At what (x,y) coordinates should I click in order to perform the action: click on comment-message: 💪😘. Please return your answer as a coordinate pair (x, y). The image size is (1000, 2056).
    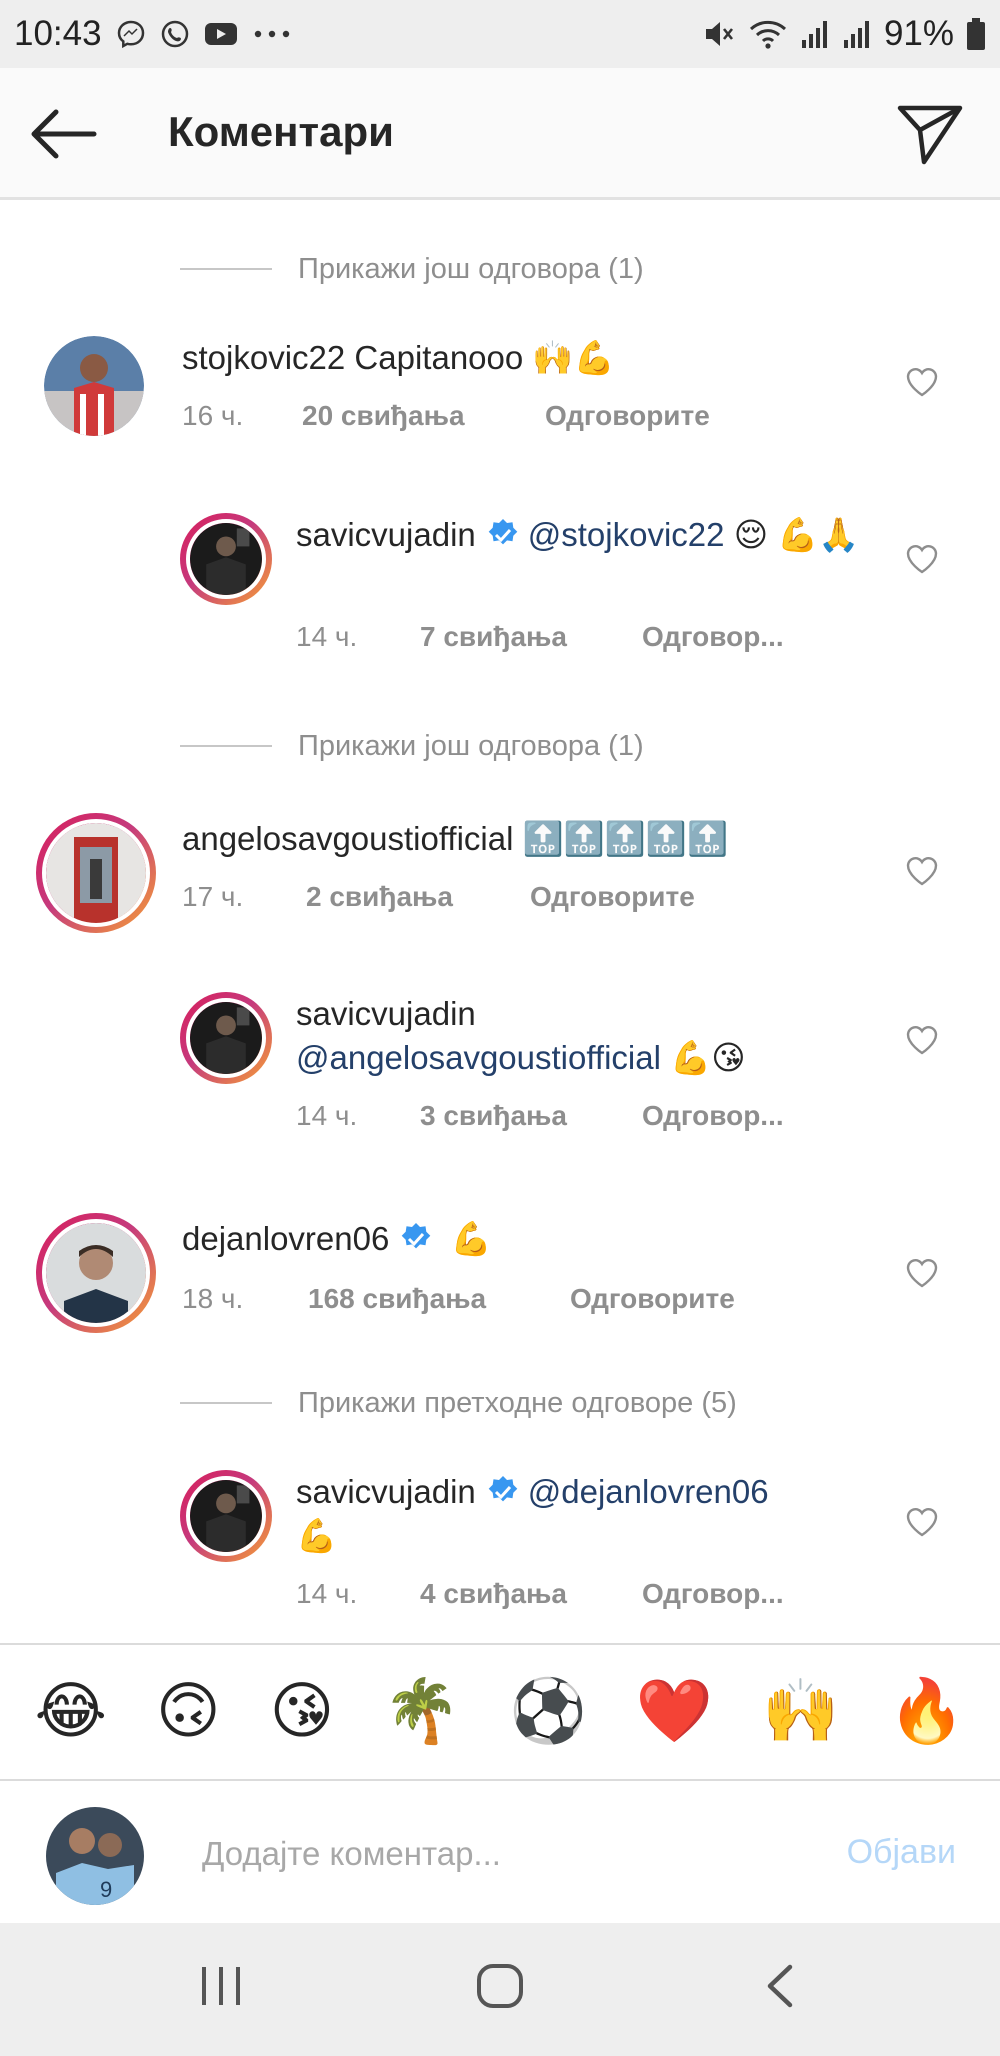
    Looking at the image, I should click on (708, 1057).